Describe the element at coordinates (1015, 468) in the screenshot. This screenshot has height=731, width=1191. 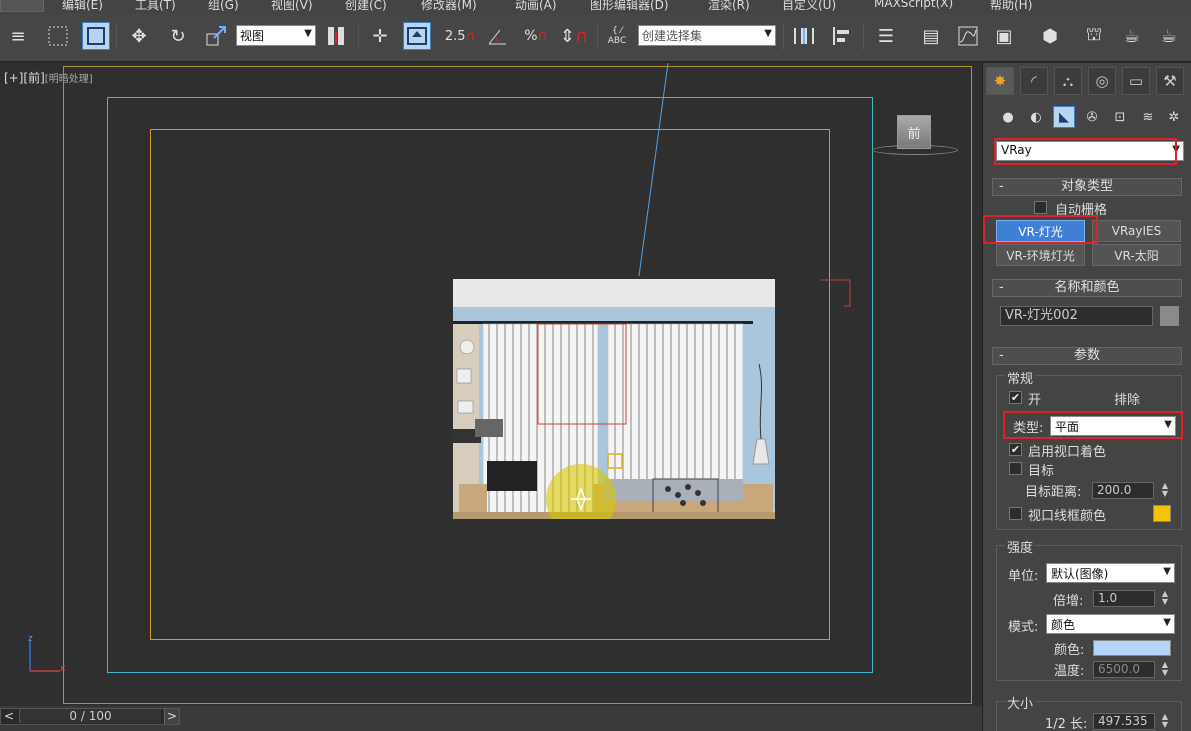
I see `target-checkbox` at that location.